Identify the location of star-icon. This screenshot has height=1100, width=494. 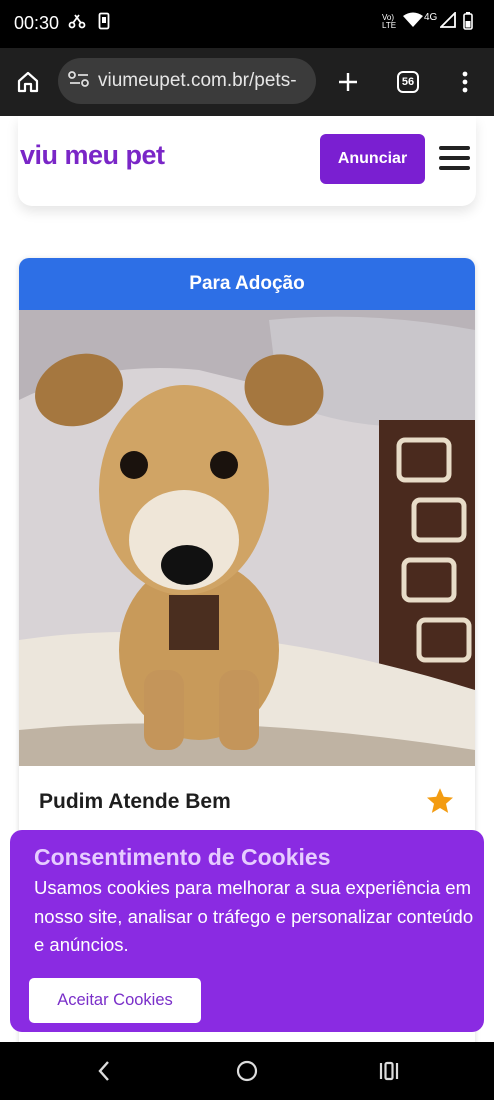
(440, 801).